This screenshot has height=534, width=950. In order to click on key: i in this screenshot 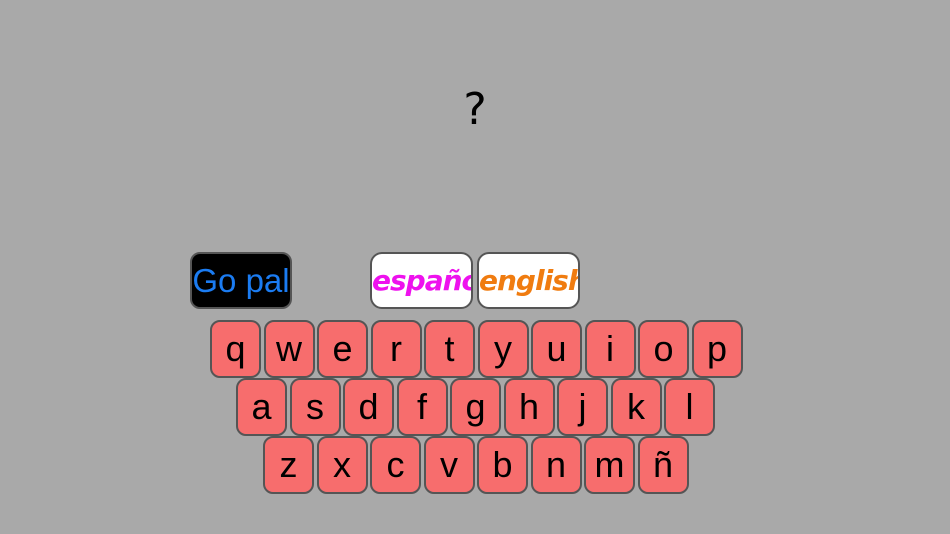, I will do `click(610, 349)`.